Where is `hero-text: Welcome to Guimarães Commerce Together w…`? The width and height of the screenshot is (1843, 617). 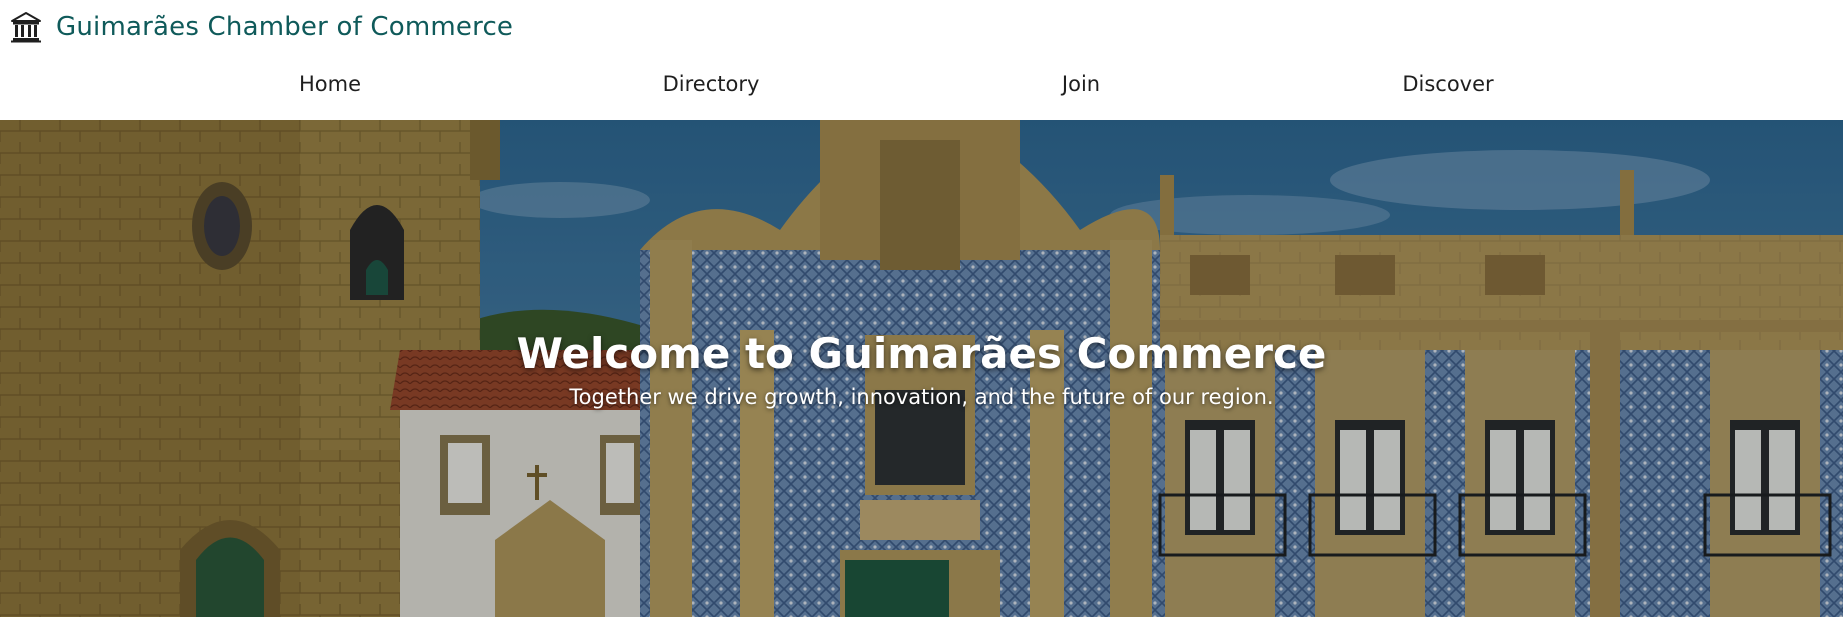 hero-text: Welcome to Guimarães Commerce Together w… is located at coordinates (921, 370).